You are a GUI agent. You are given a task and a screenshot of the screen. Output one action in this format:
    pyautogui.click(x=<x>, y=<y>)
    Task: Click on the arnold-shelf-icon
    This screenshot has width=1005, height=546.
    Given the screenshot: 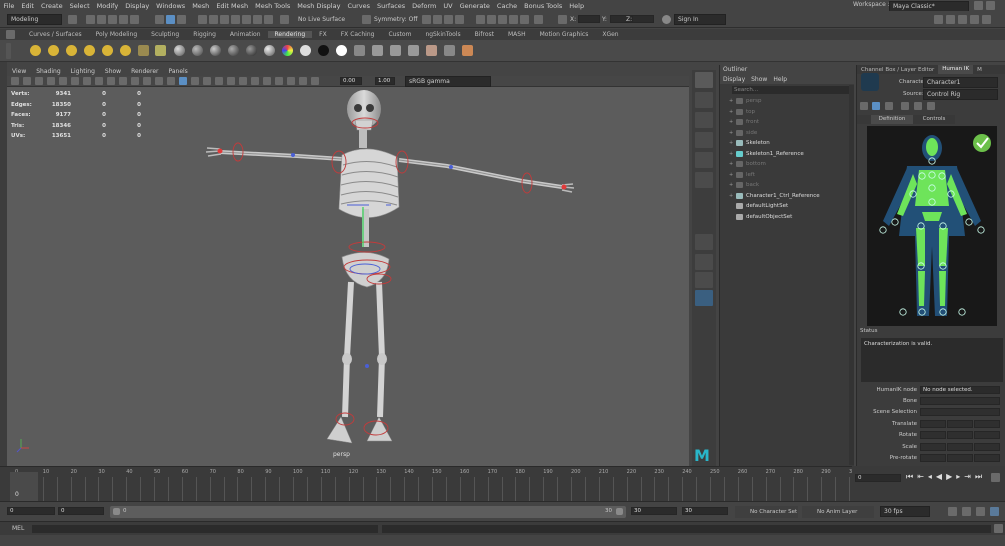 What is the action you would take?
    pyautogui.click(x=467, y=50)
    